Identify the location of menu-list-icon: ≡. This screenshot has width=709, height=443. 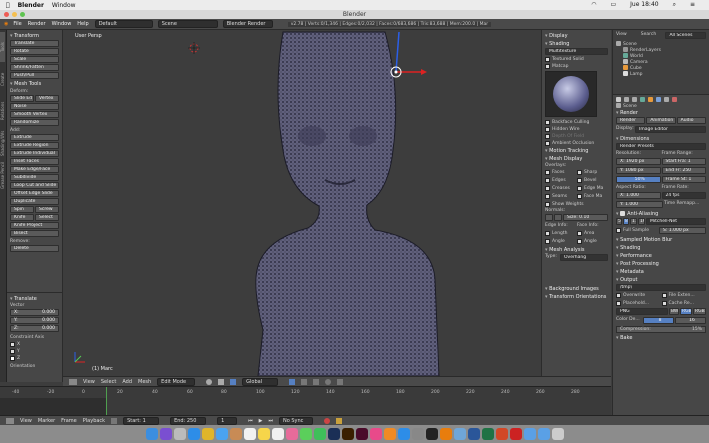
(692, 5).